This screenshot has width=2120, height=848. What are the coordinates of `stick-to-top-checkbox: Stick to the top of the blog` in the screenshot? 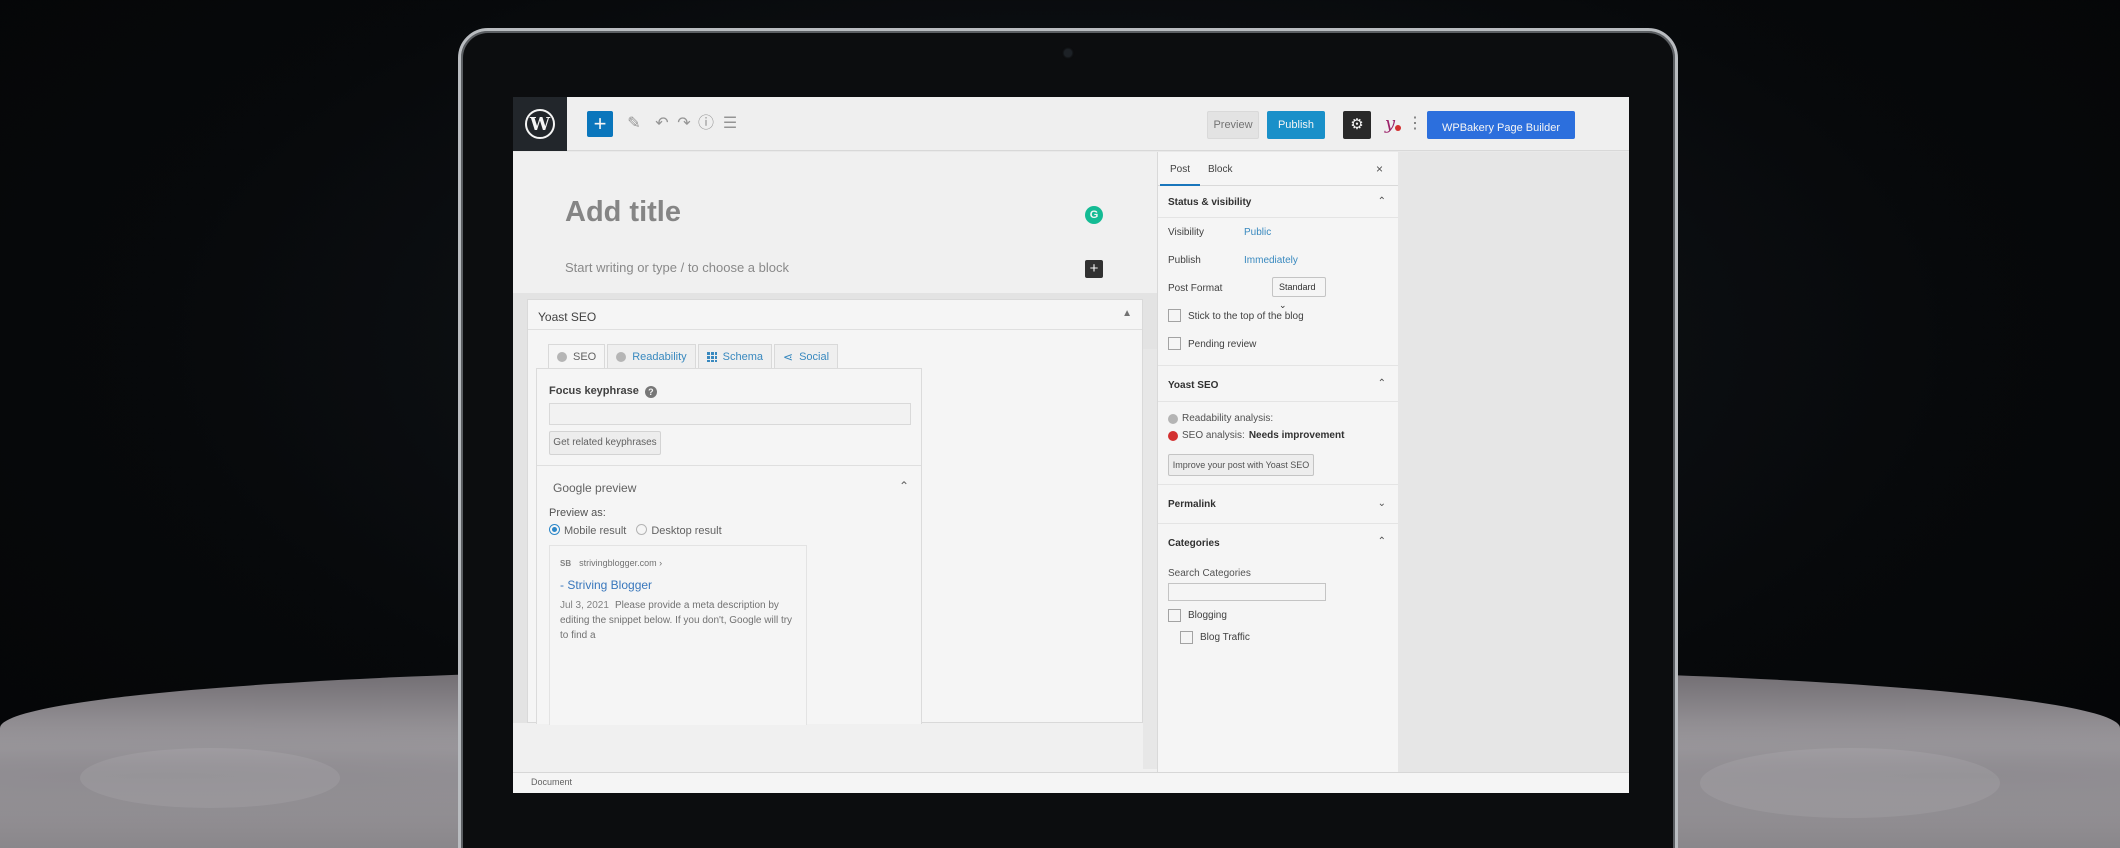 It's located at (1278, 316).